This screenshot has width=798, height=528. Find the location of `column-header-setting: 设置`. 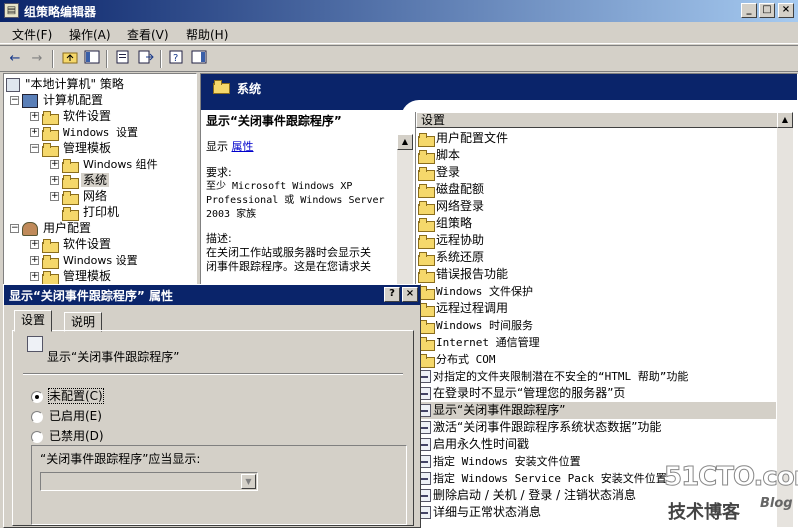

column-header-setting: 设置 is located at coordinates (597, 120).